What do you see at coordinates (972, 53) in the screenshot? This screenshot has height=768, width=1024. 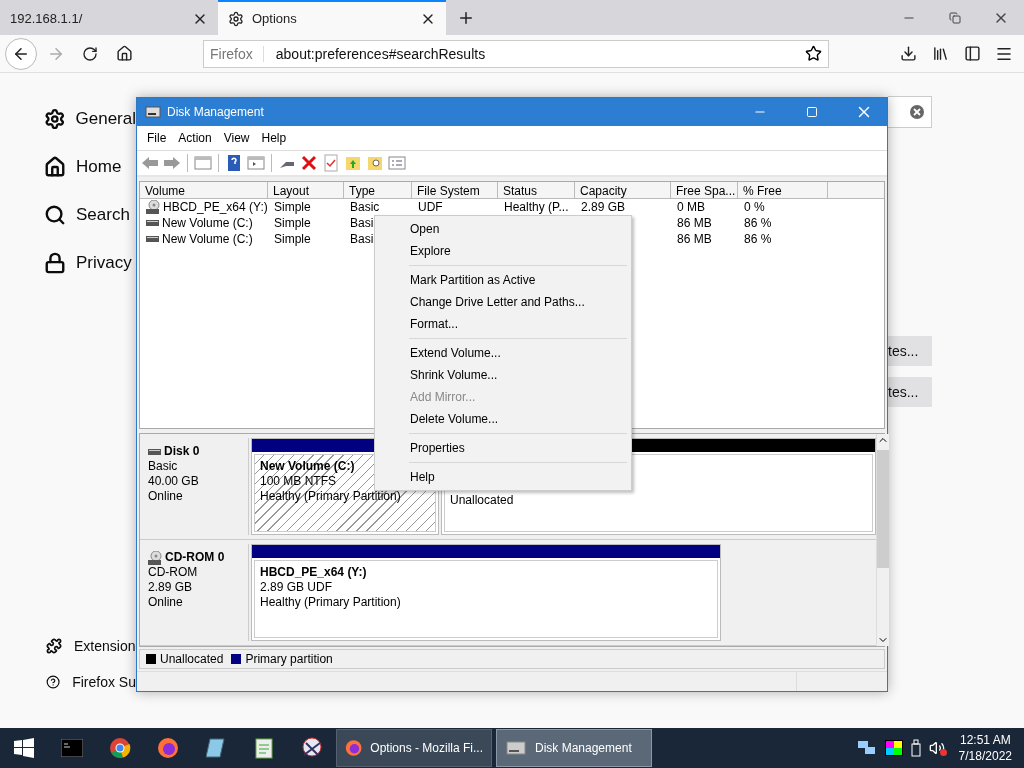 I see `sidebar-icon` at bounding box center [972, 53].